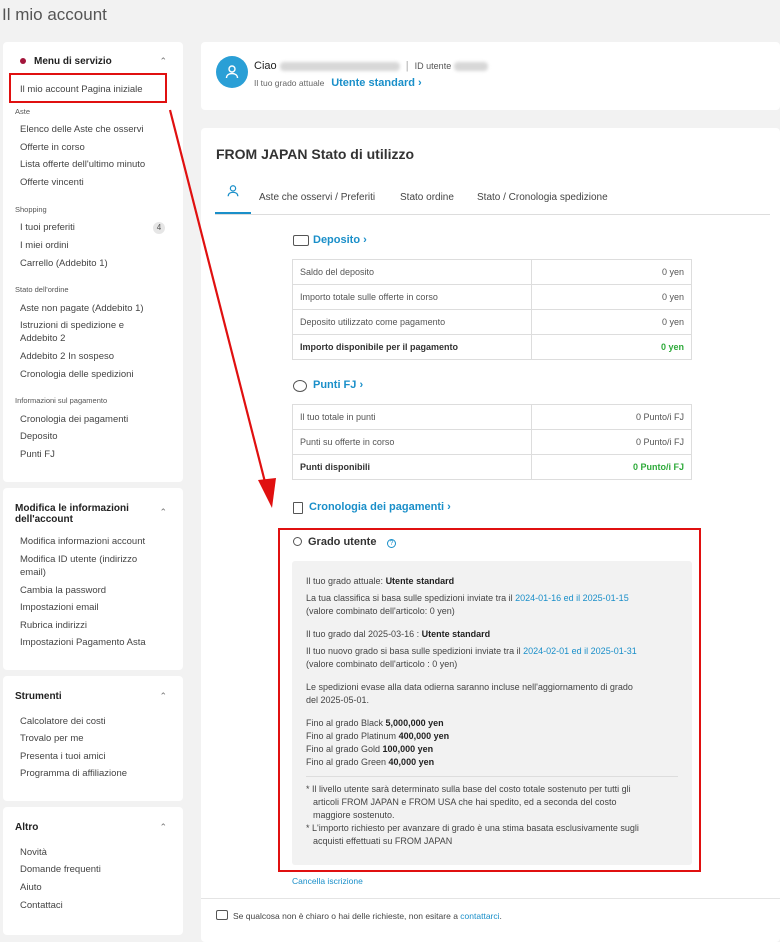  Describe the element at coordinates (83, 642) in the screenshot. I see `sidebar-item-payment-settings: Impostazioni Pagamento Asta` at that location.